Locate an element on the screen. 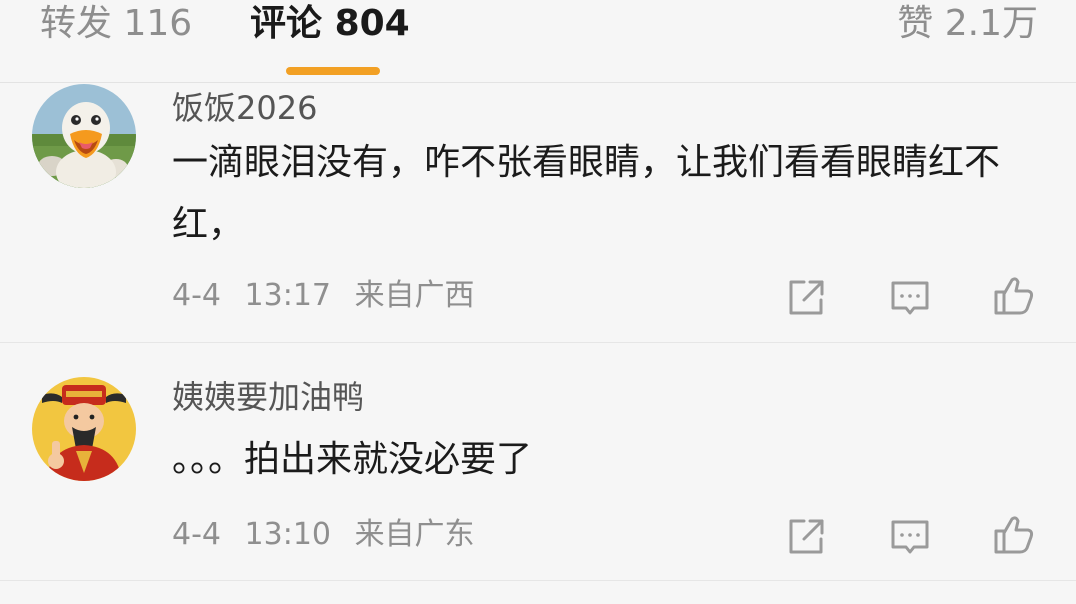 This screenshot has height=604, width=1076. comment-username: 姨姨要加油鸭 is located at coordinates (268, 397).